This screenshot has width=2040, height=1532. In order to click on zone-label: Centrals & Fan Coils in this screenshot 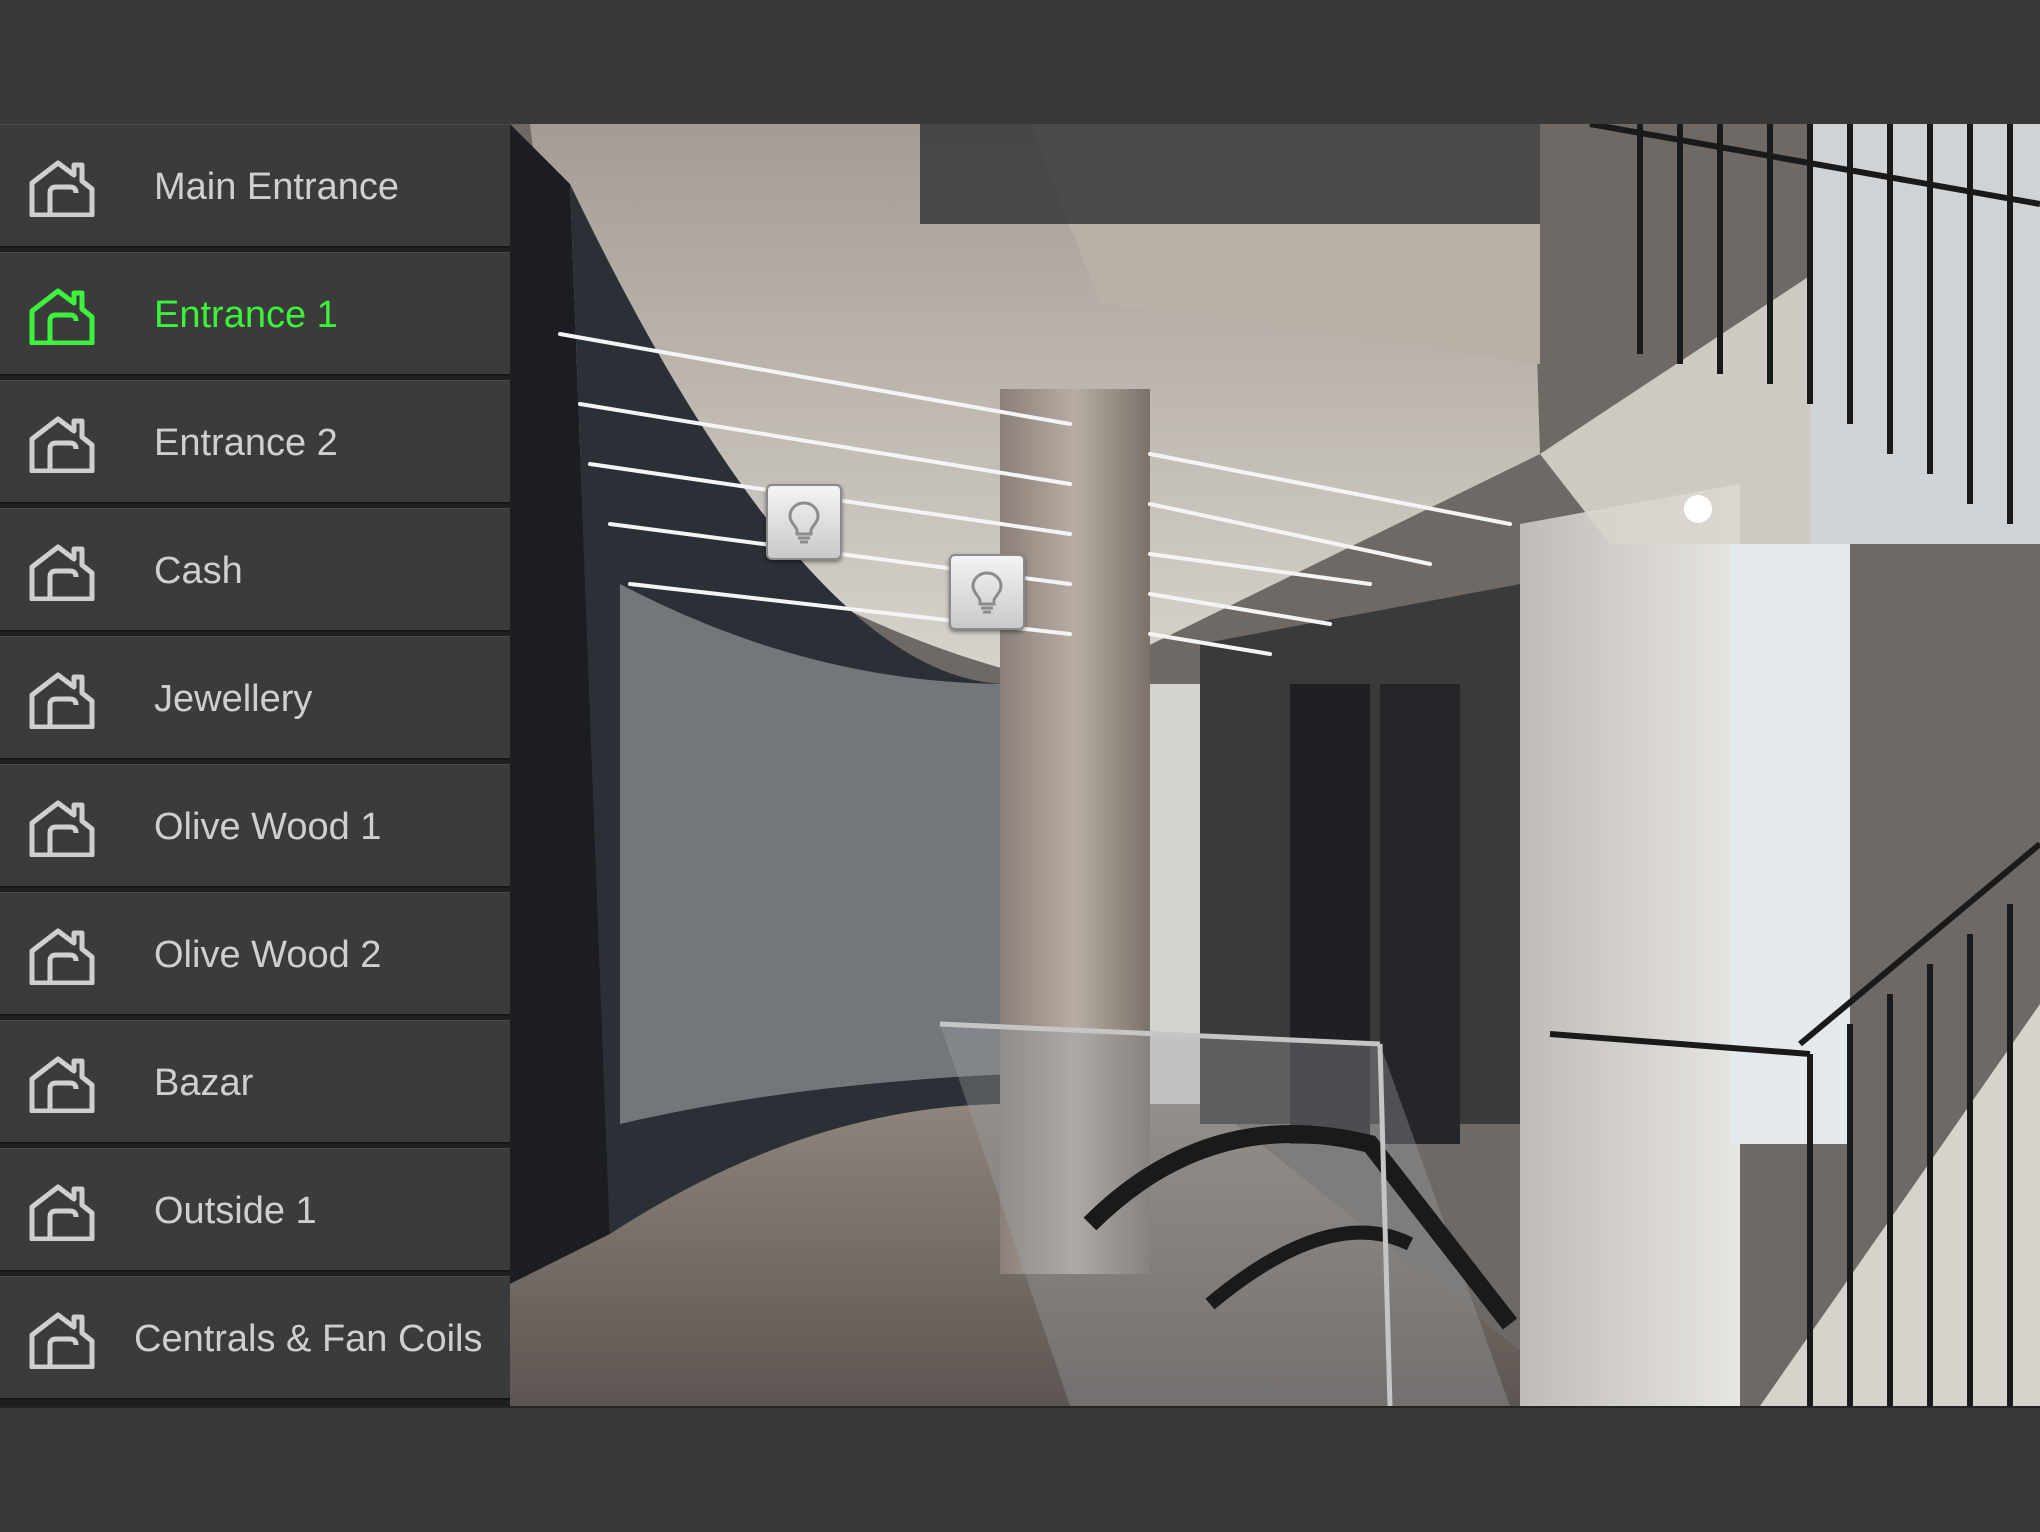, I will do `click(308, 1339)`.